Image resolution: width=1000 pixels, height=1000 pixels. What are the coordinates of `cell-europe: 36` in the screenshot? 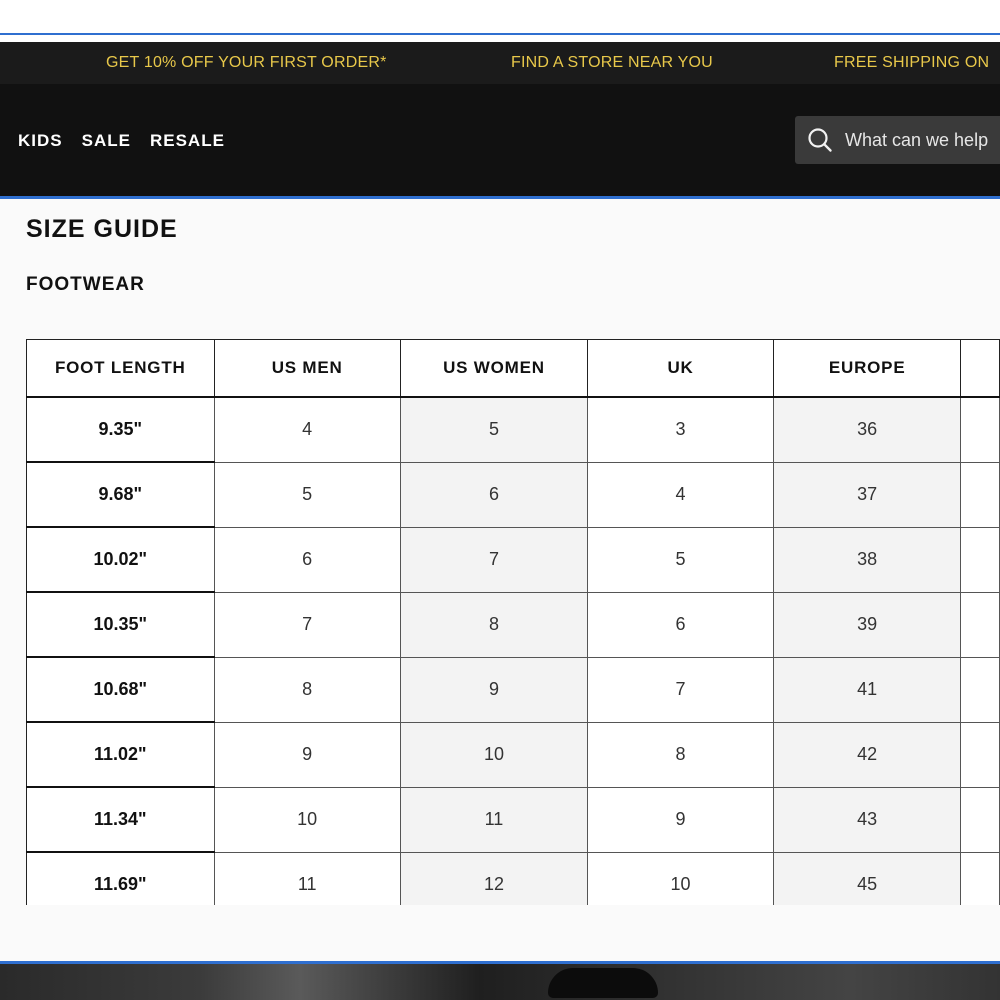 It's located at (867, 429).